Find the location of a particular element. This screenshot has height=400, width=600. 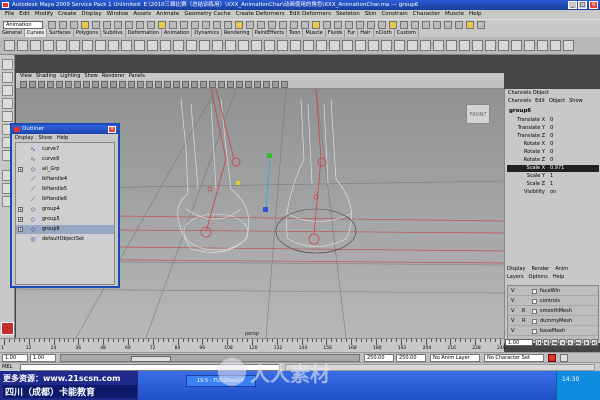

outliner-item: + ◇ ali_Grp is located at coordinates (65, 169).